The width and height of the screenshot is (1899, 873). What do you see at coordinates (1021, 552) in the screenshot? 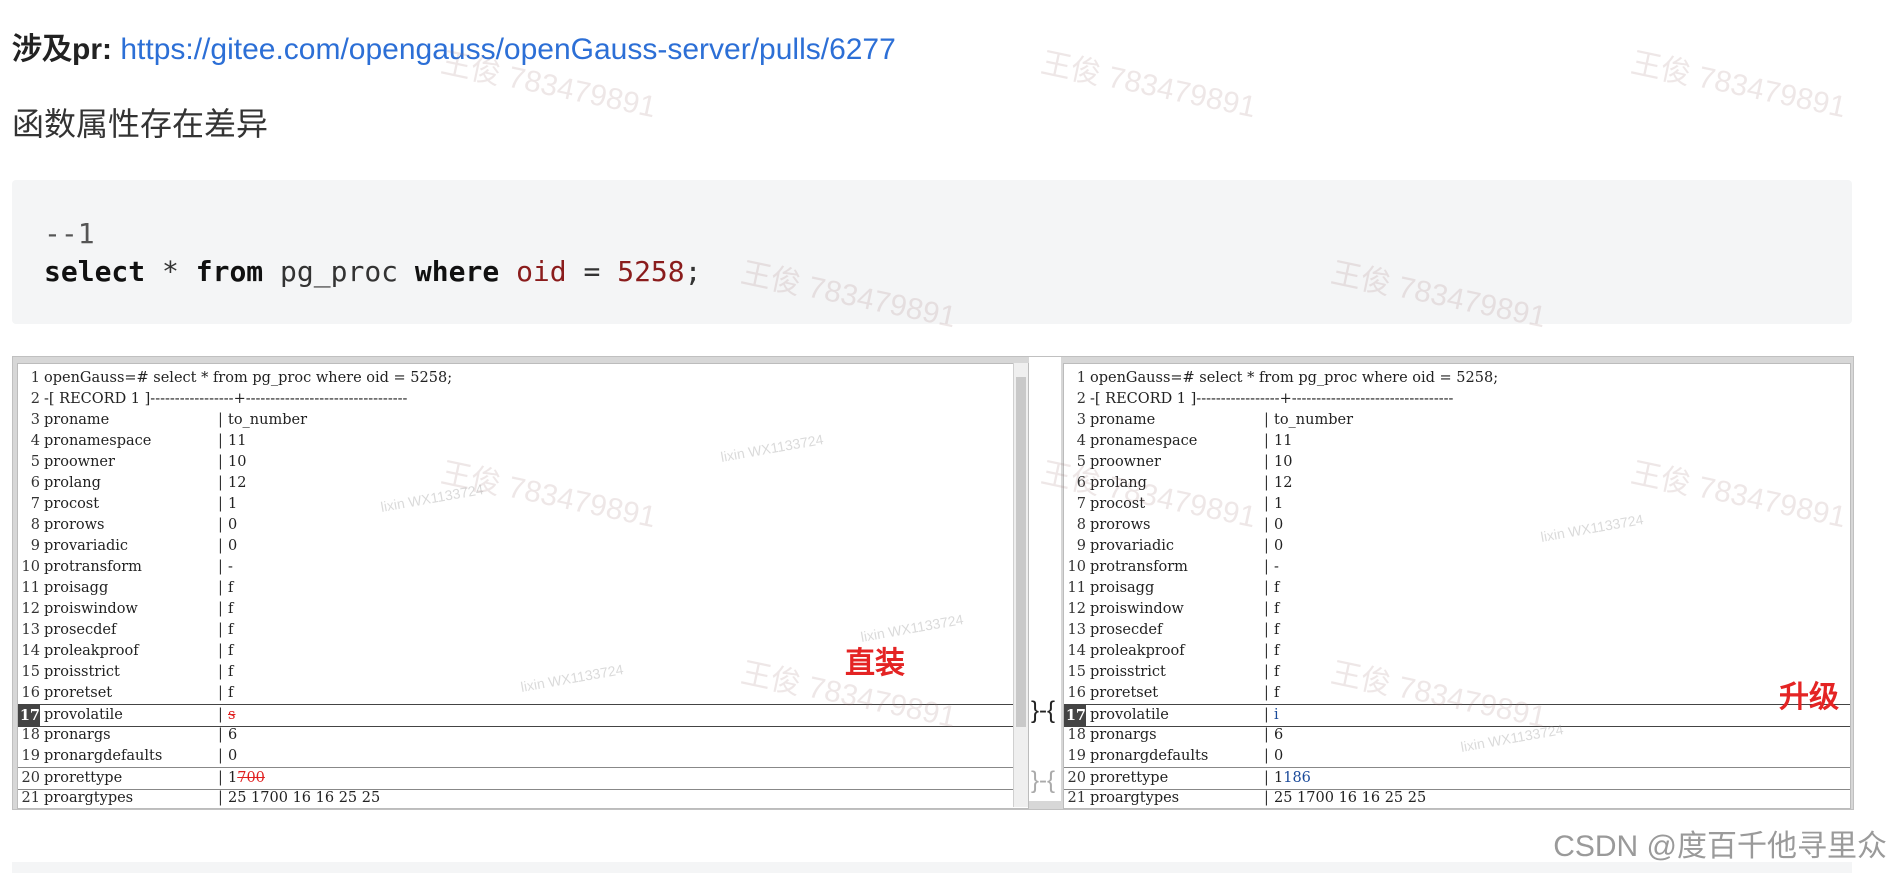
I see `left-scroll-thumb` at bounding box center [1021, 552].